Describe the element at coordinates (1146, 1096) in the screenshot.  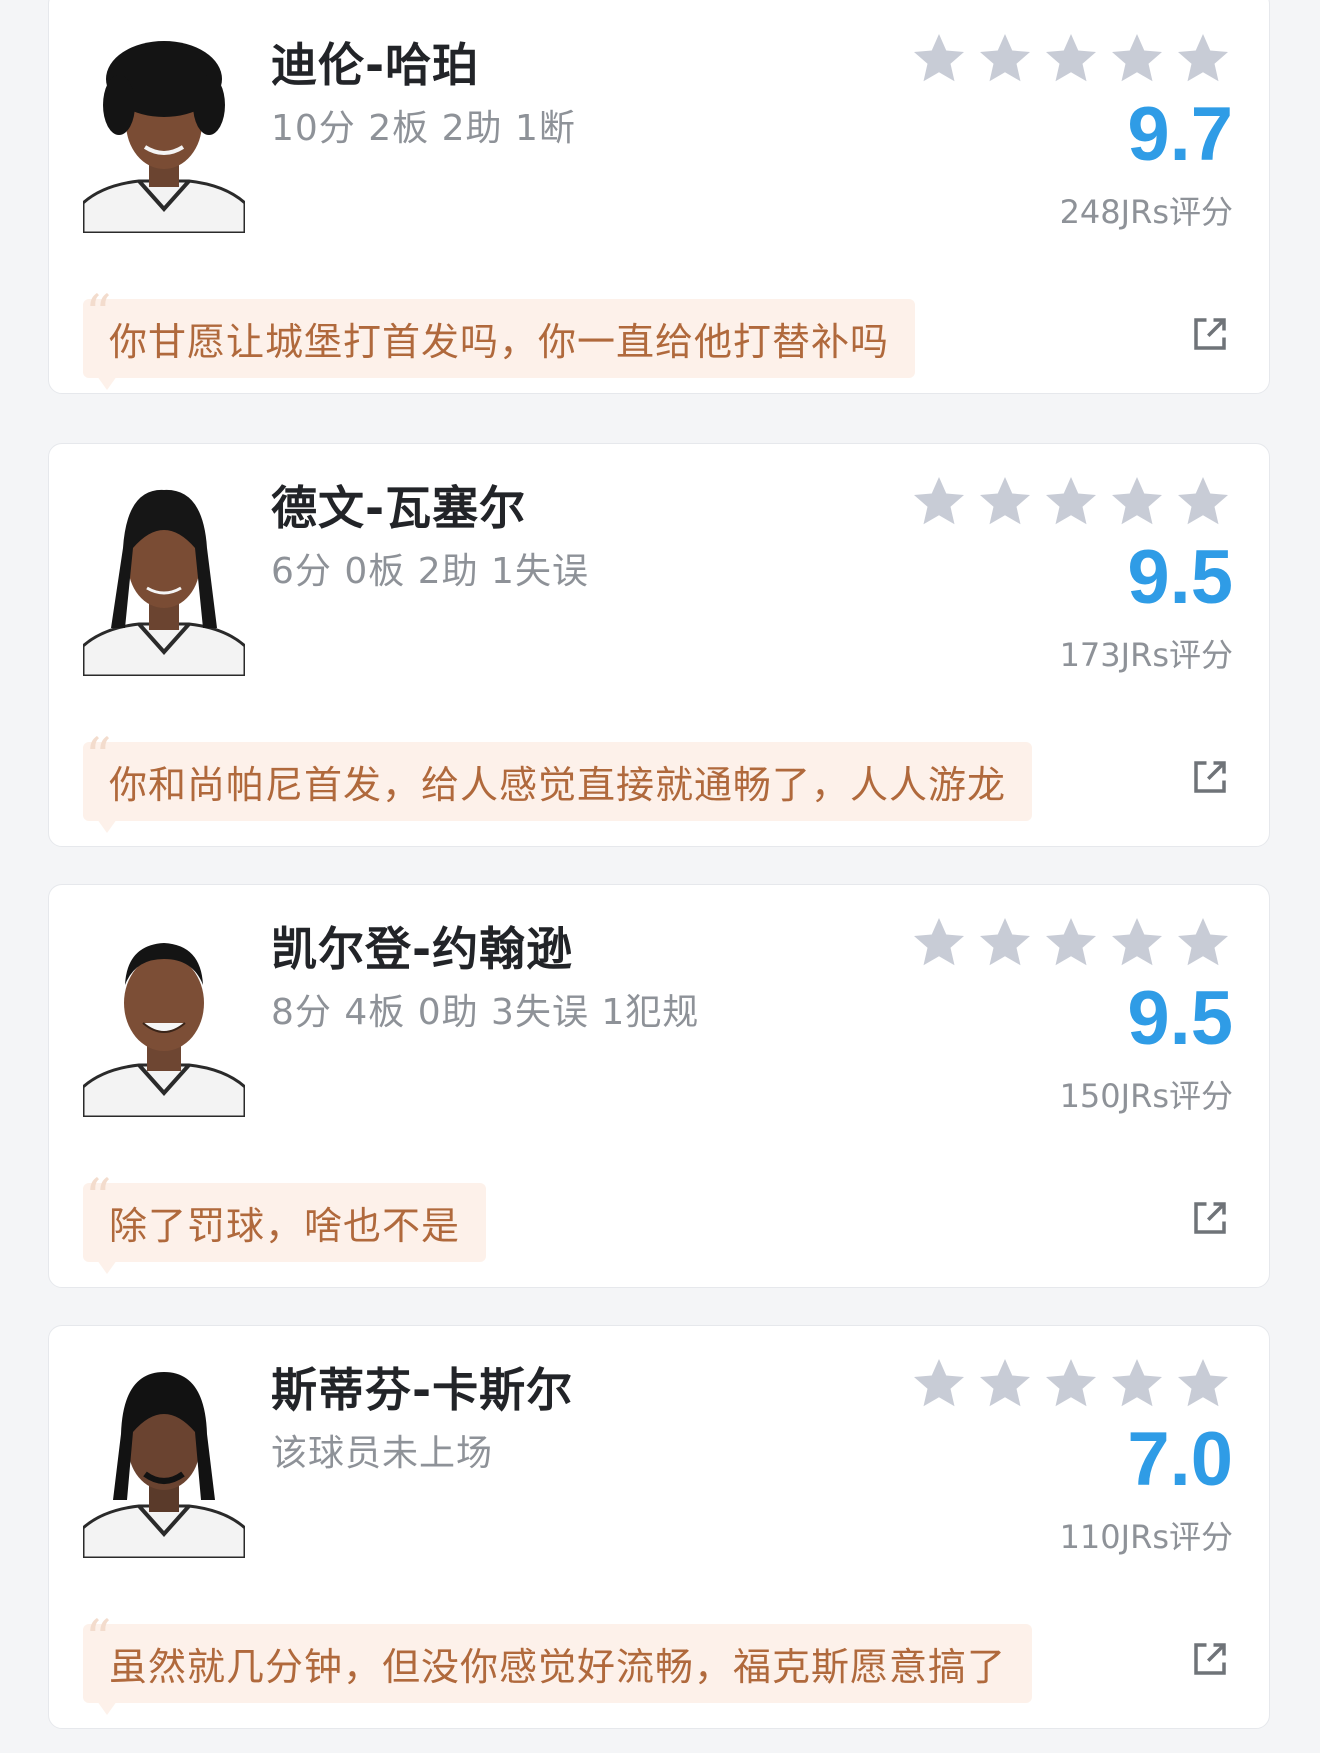
I see `rater-count: 150JRs评分` at that location.